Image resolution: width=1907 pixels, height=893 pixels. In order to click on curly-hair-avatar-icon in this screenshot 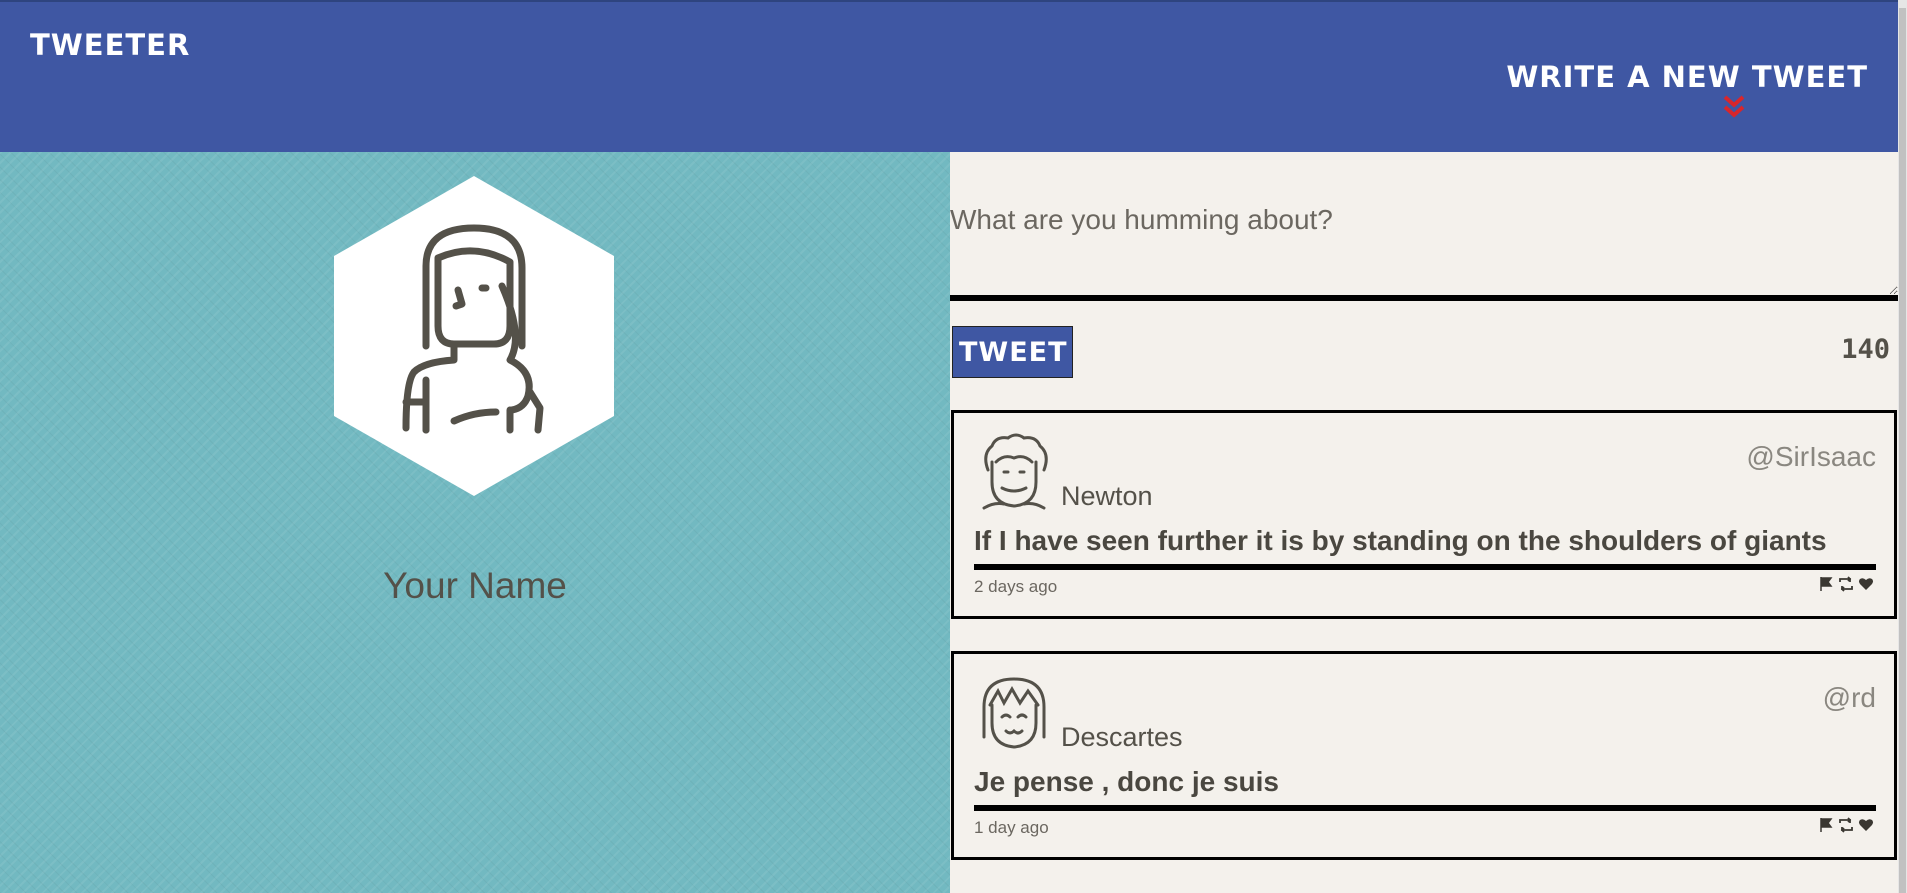, I will do `click(1015, 471)`.